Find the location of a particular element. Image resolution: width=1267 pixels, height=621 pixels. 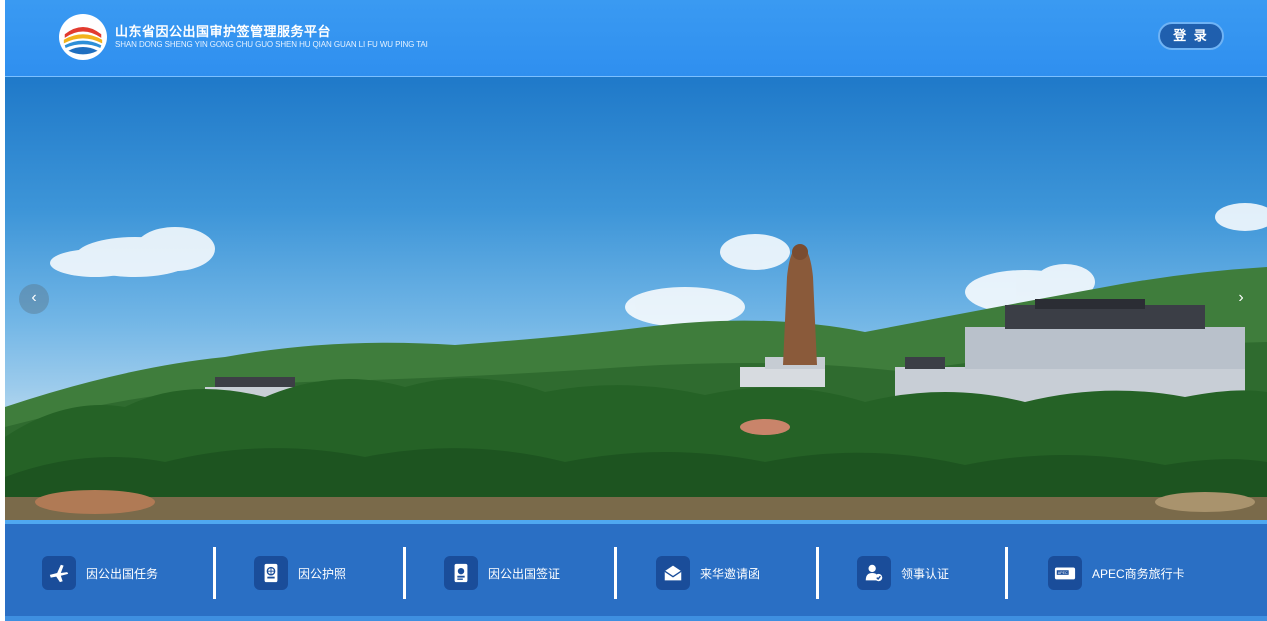

nav-item-passport: 因公护照 is located at coordinates (300, 573).